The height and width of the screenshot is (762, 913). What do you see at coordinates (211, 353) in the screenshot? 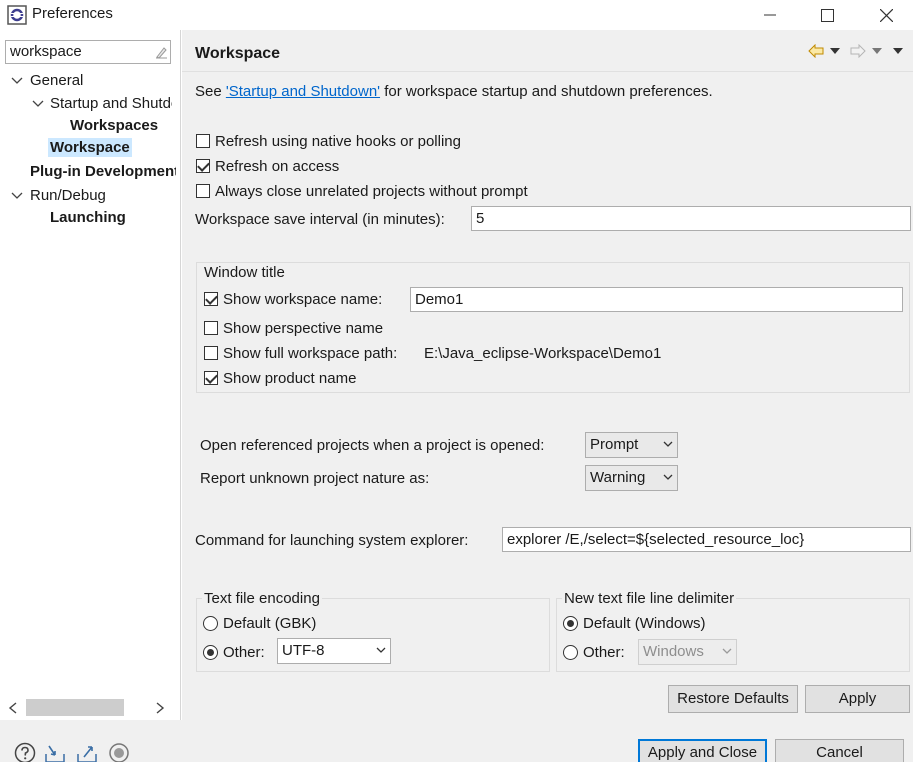
I see `show-full-path-checkbox` at bounding box center [211, 353].